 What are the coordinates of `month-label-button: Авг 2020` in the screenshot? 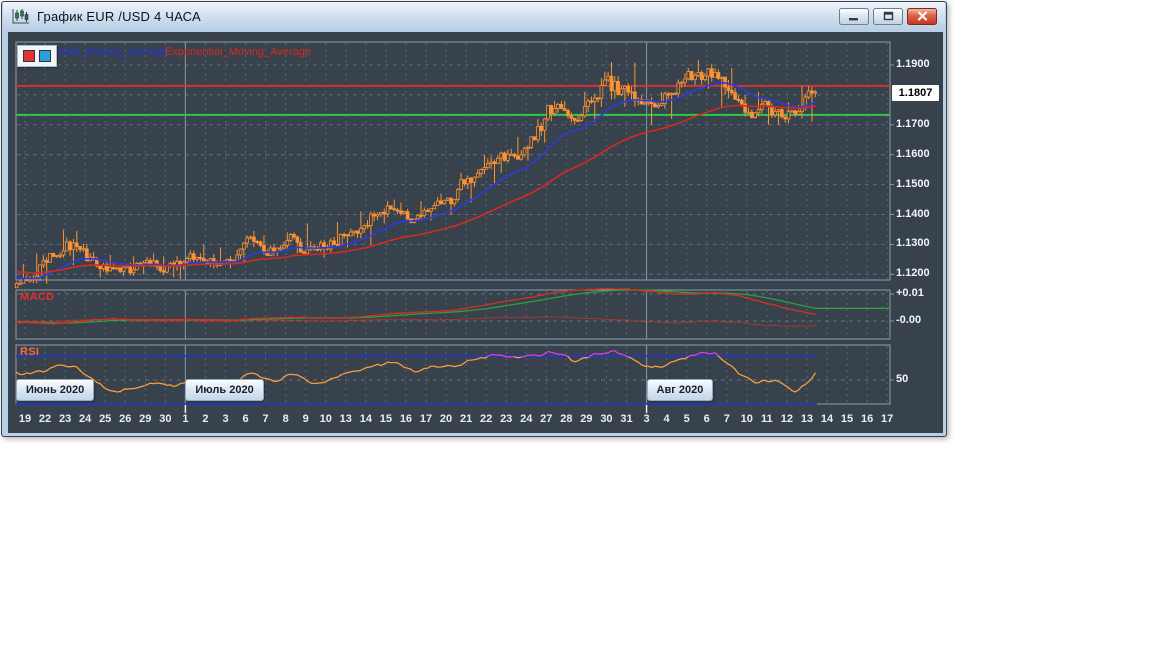 It's located at (680, 390).